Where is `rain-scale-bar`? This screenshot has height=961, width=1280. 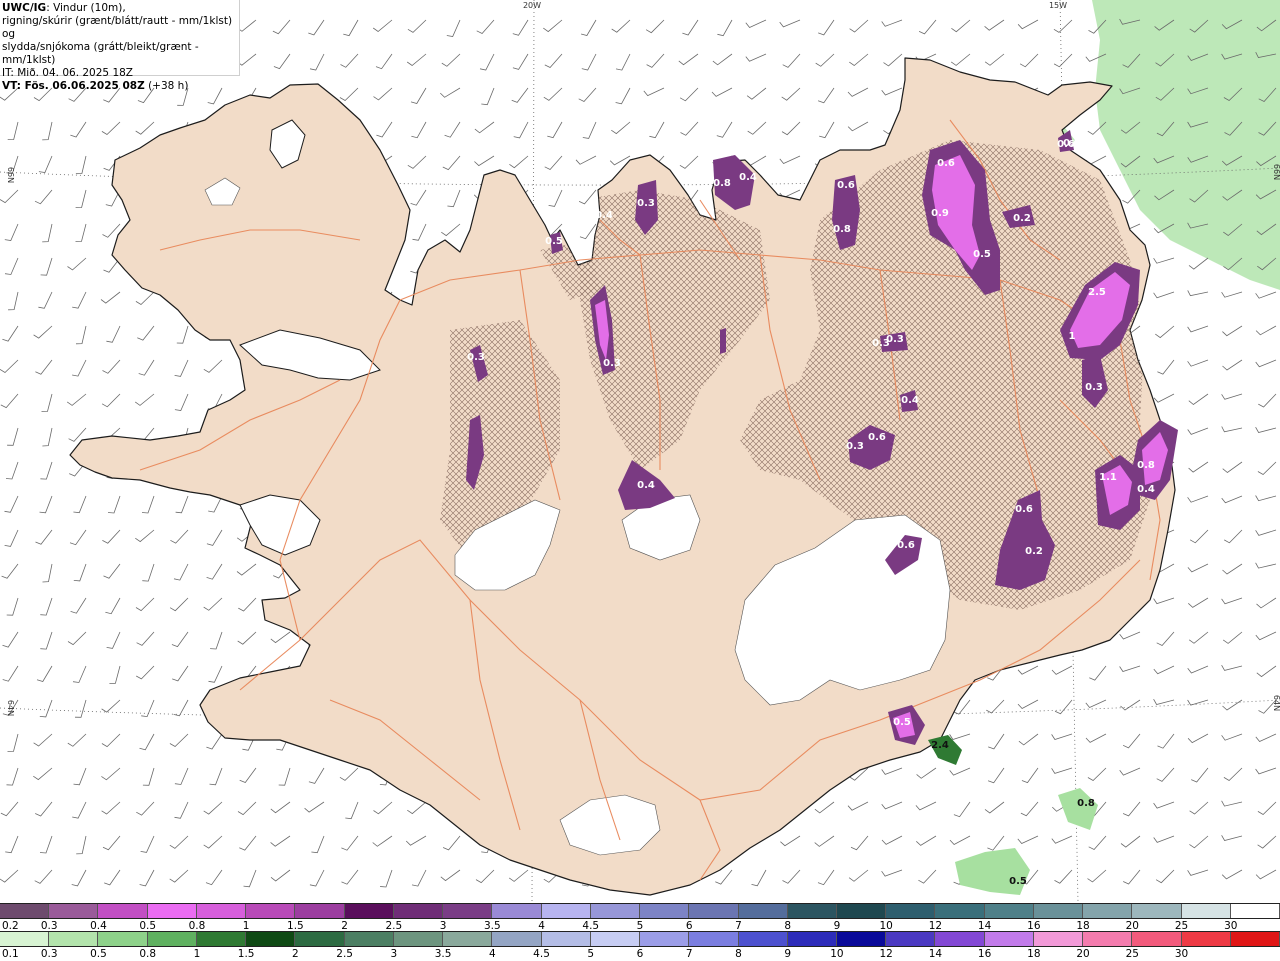
rain-scale-bar is located at coordinates (640, 939).